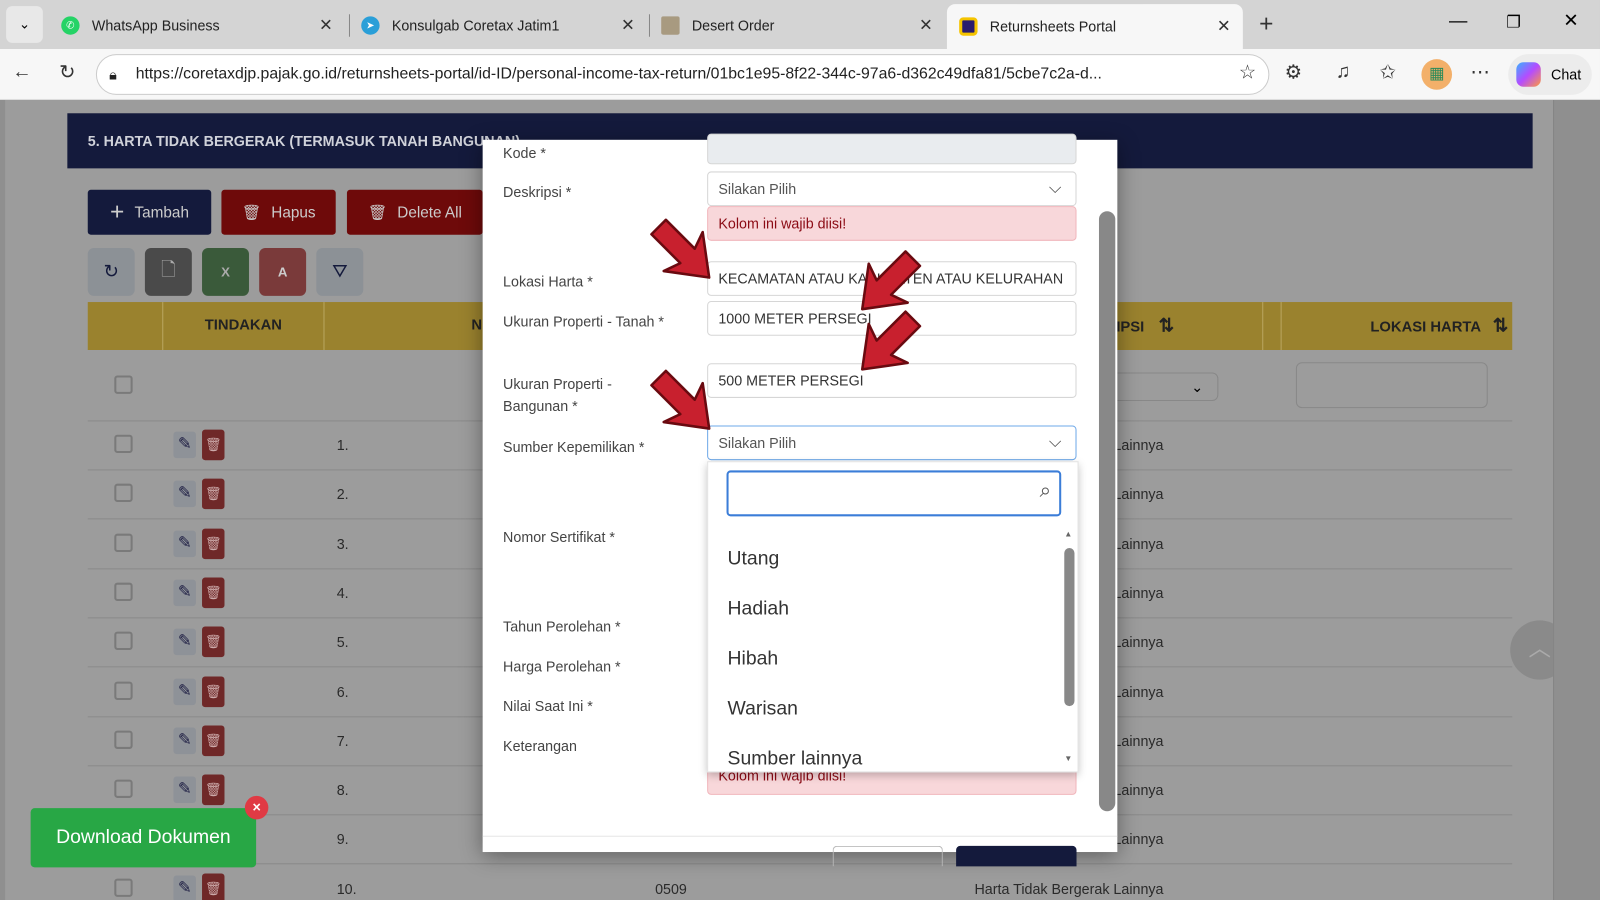  I want to click on copilot-chat-button: Chat, so click(1550, 74).